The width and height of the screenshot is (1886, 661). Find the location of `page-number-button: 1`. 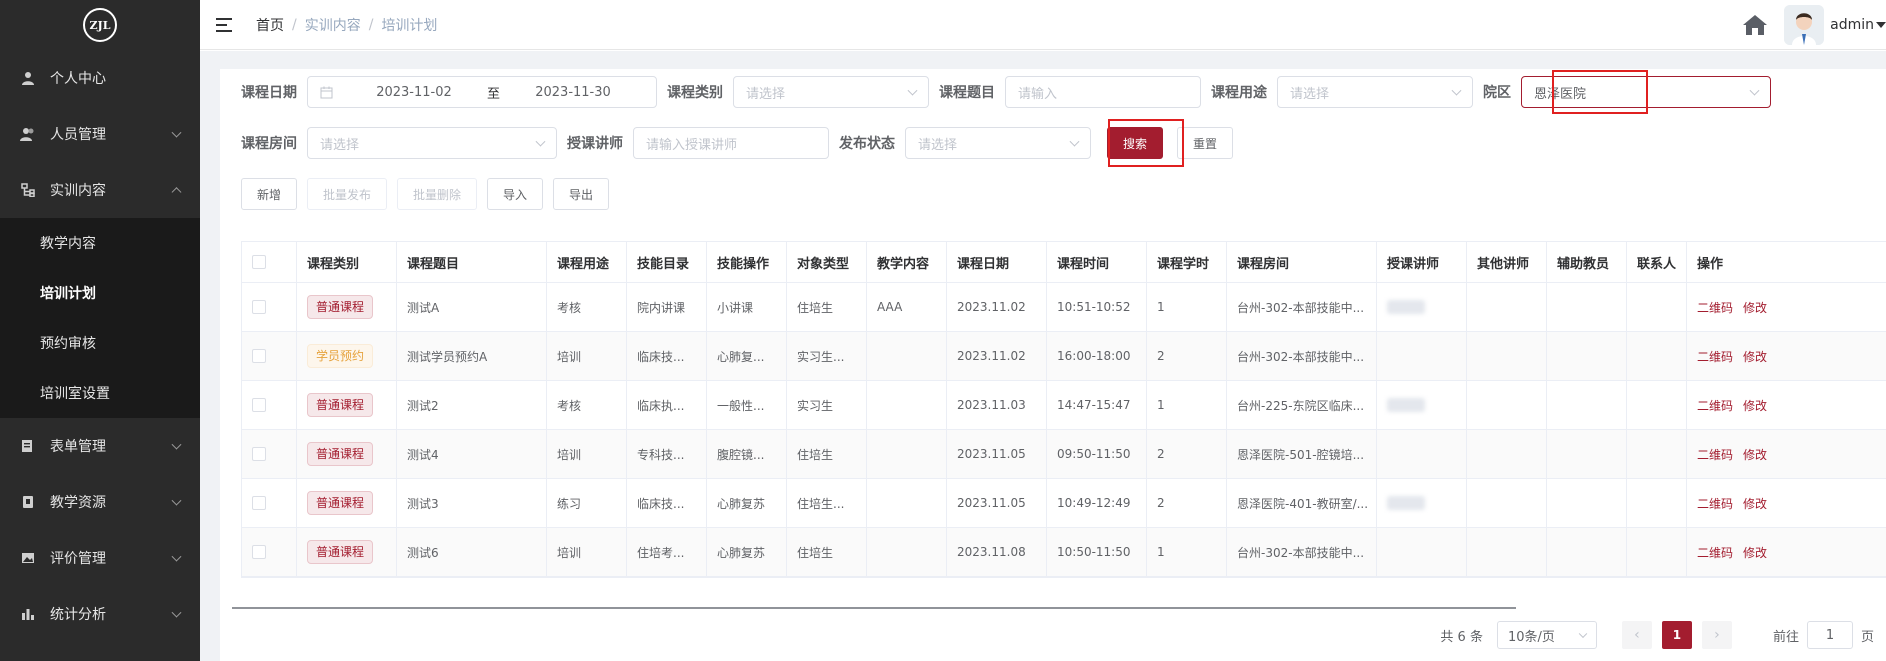

page-number-button: 1 is located at coordinates (1676, 635).